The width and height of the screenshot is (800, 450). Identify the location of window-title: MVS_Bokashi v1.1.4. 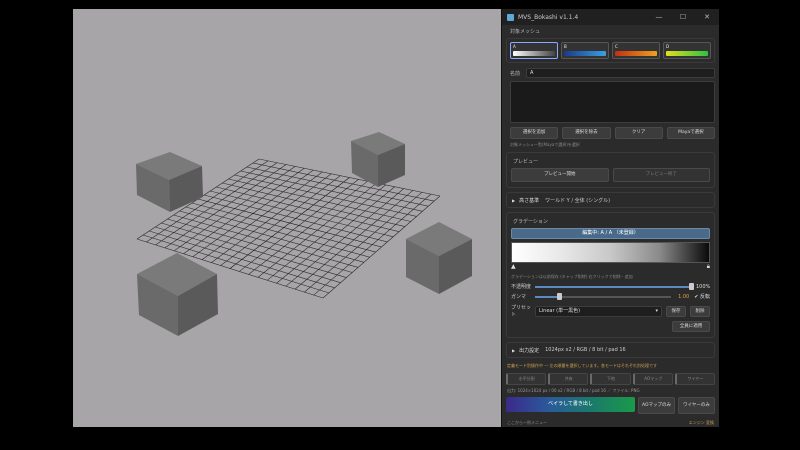
(548, 17).